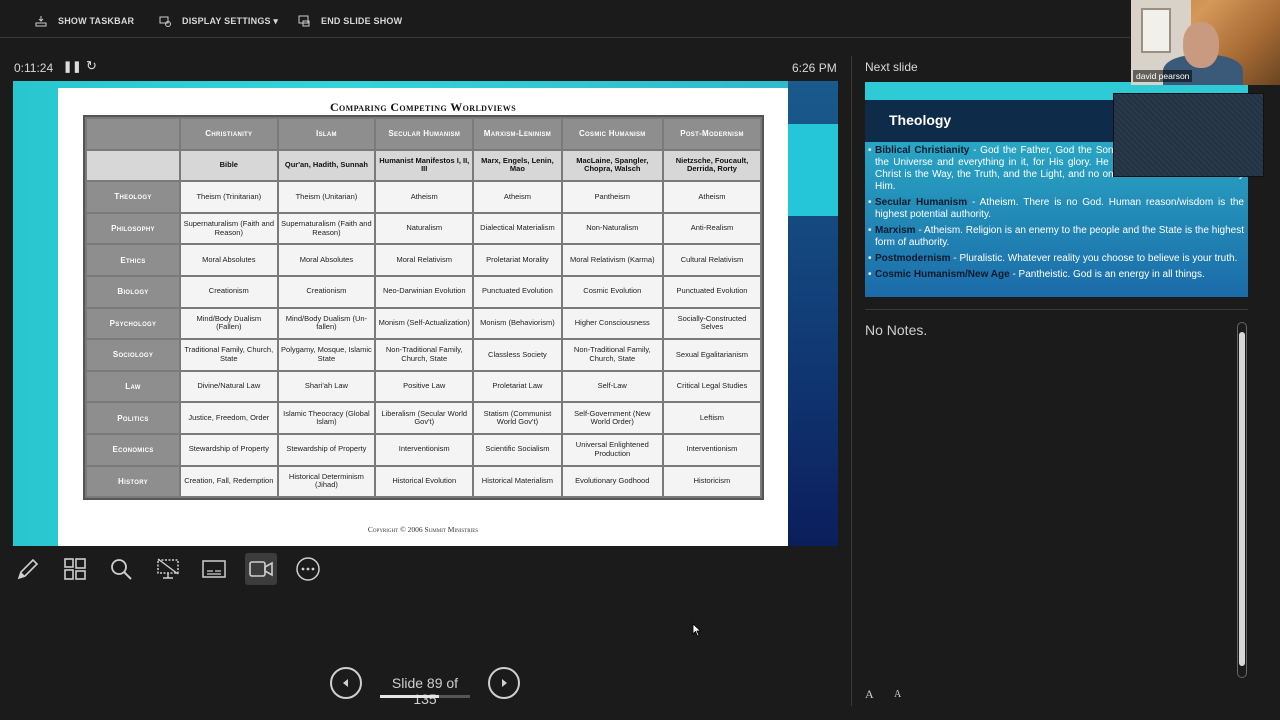 The image size is (1280, 720). I want to click on next-slide-button, so click(504, 683).